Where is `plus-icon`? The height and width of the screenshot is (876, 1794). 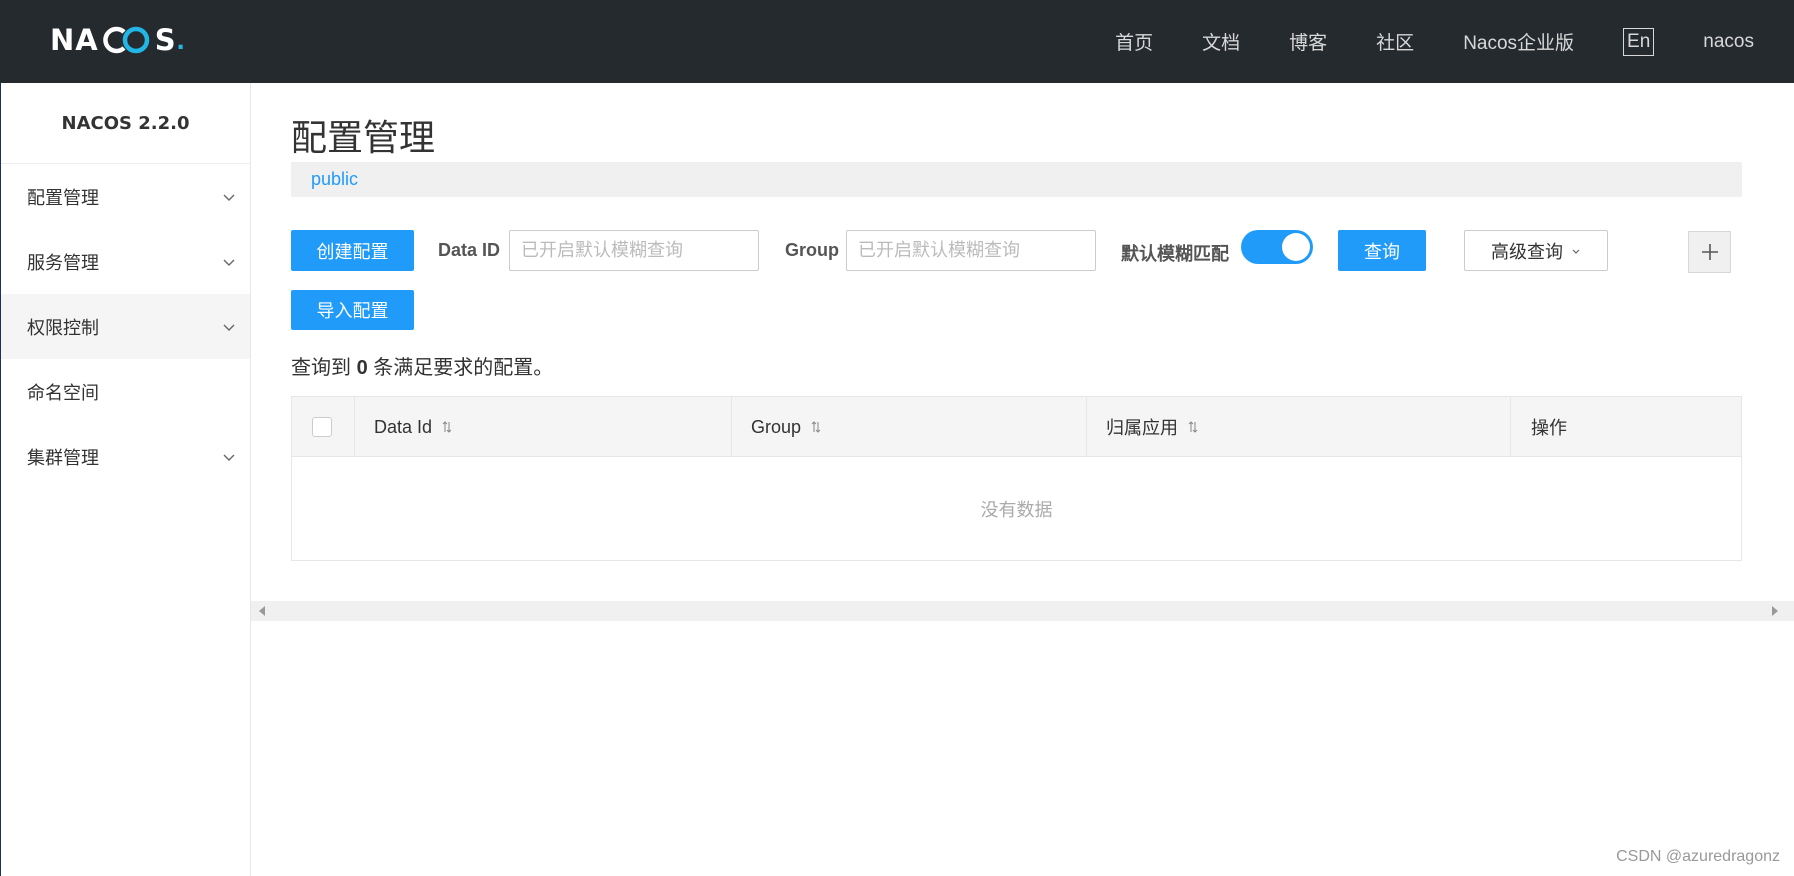 plus-icon is located at coordinates (1709, 252).